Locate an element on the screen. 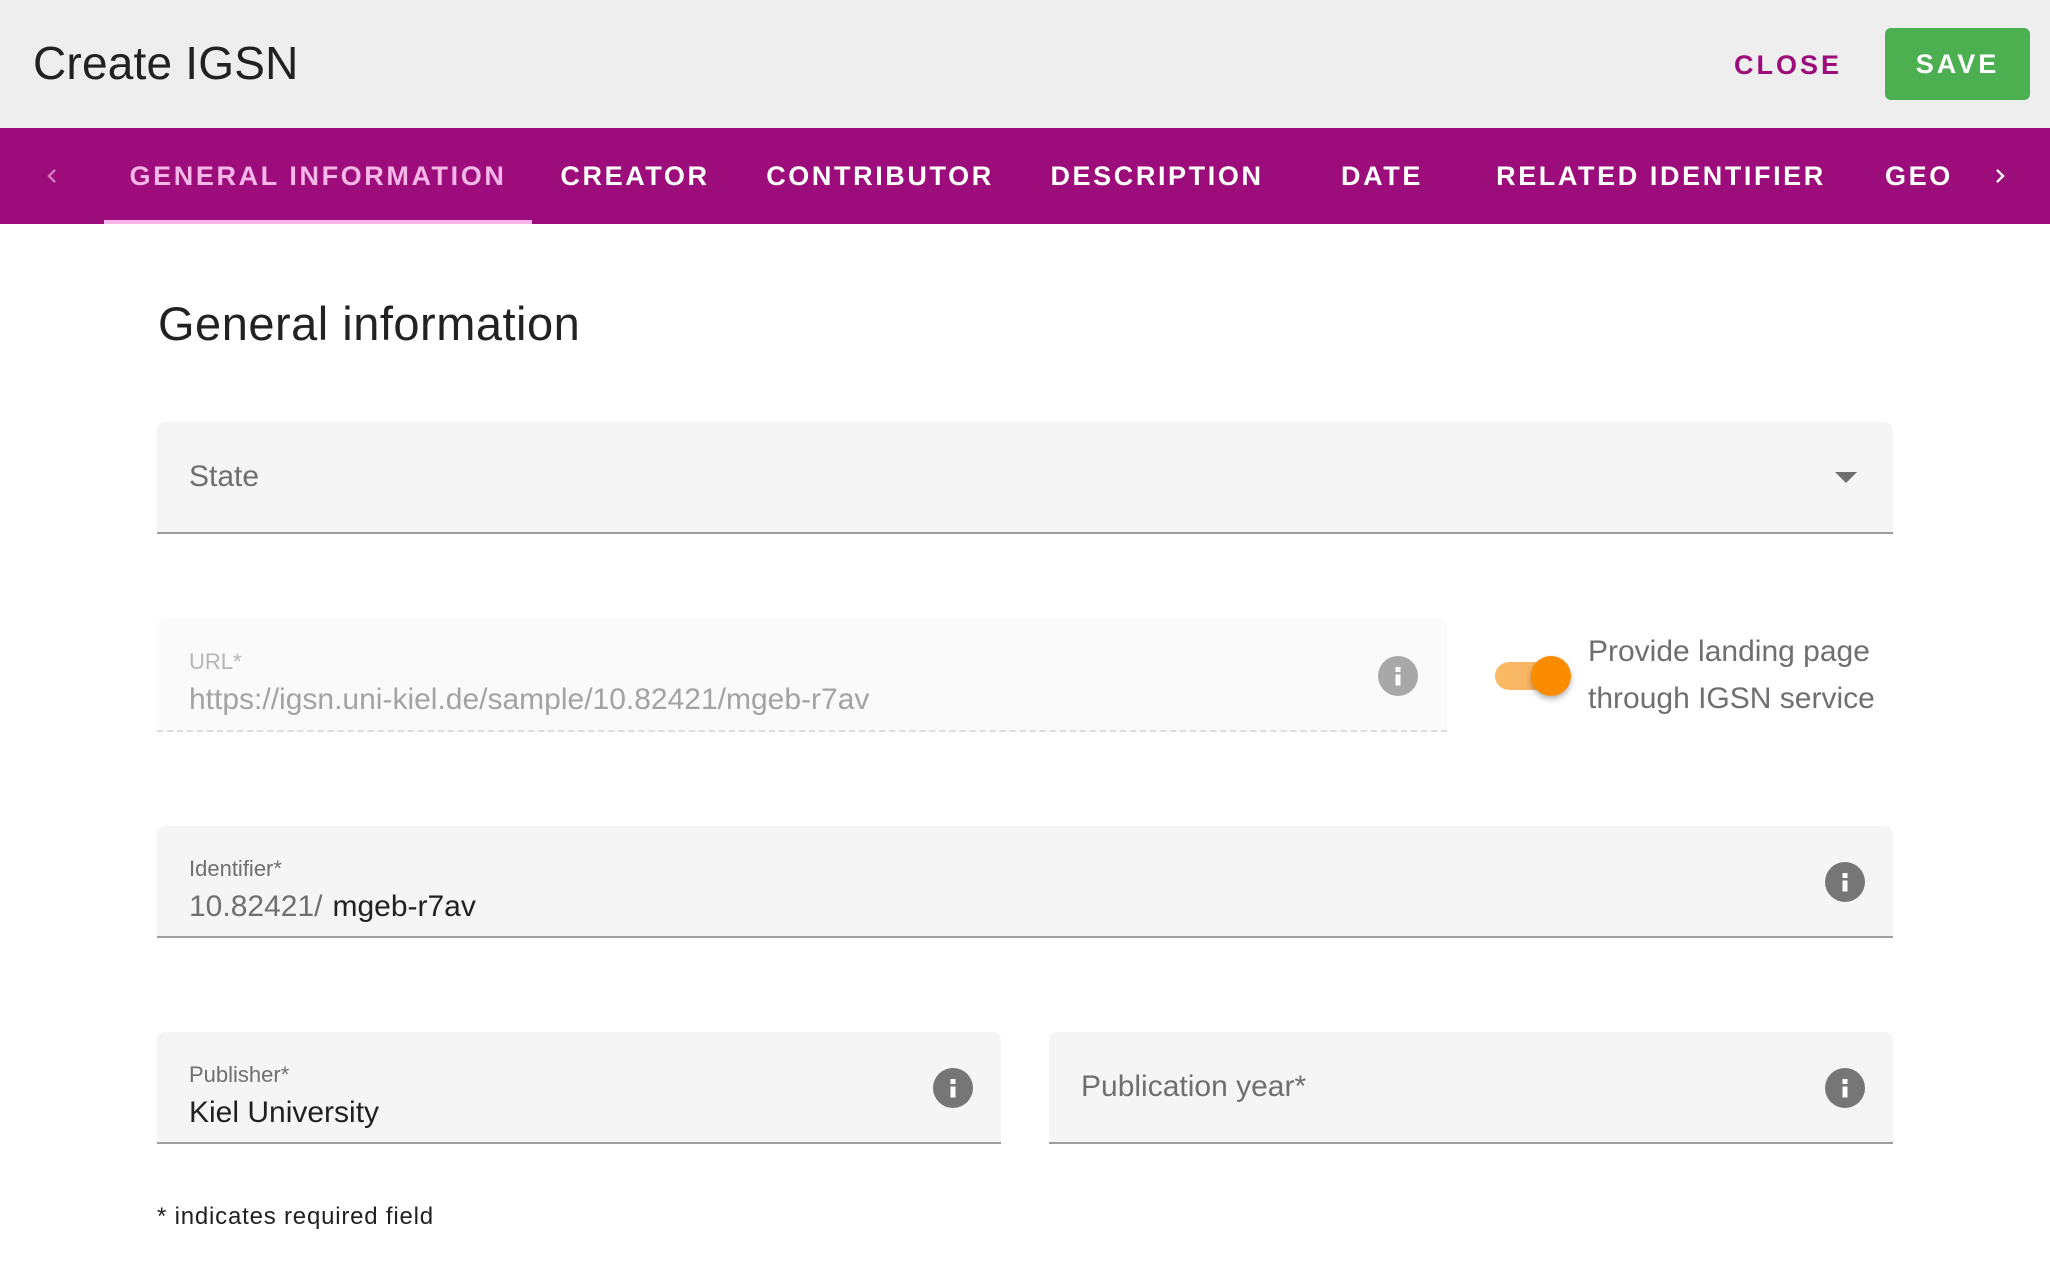  tab-date: DATE is located at coordinates (1382, 176).